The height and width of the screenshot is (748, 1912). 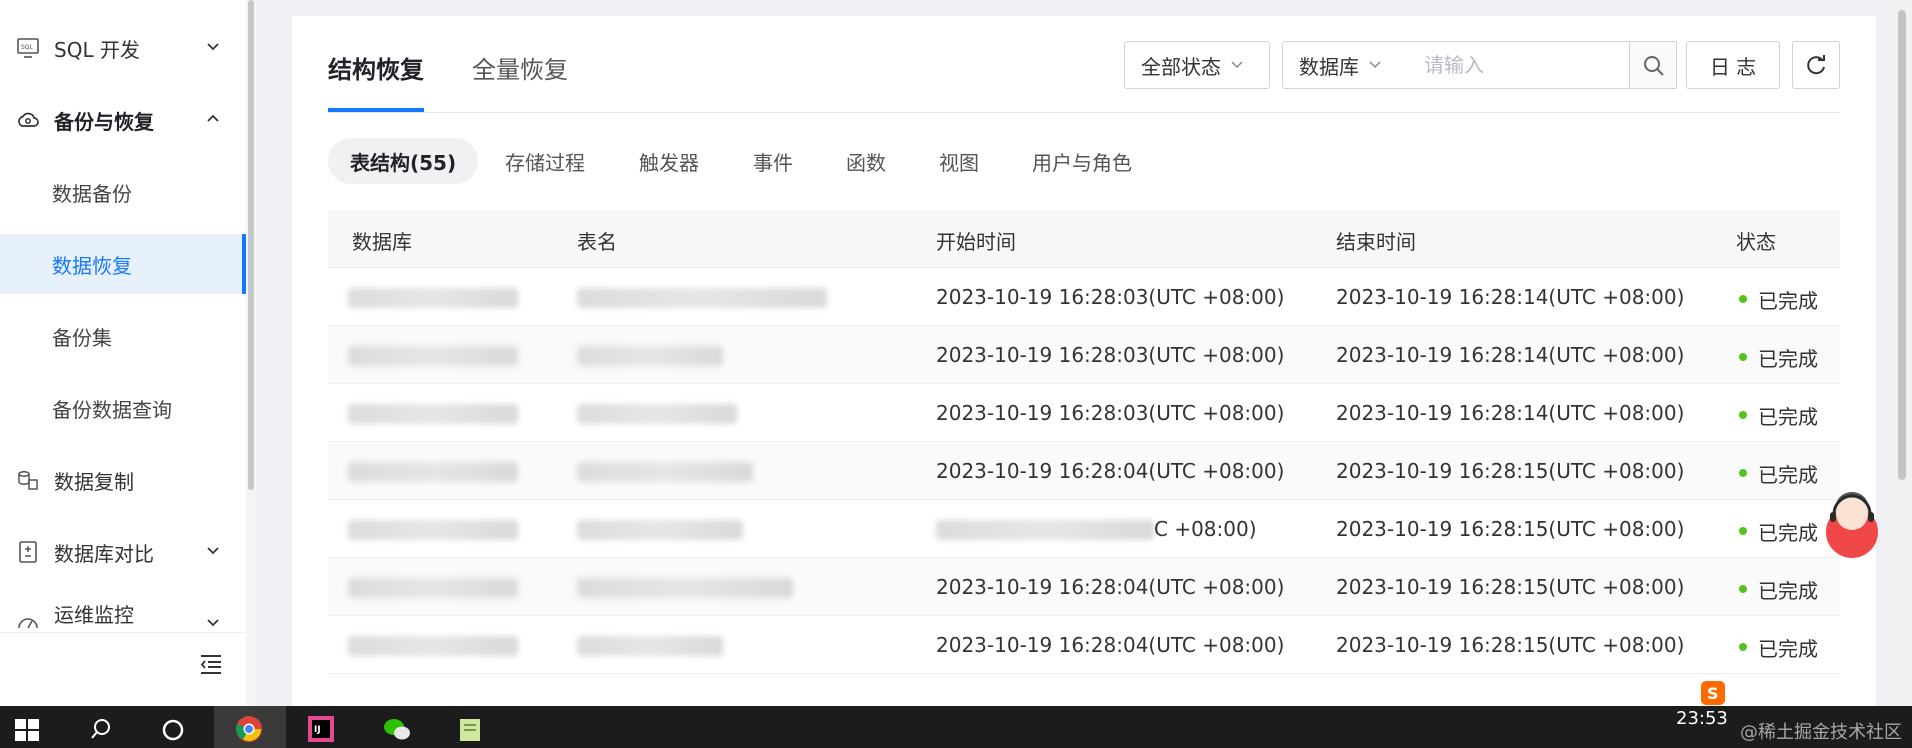 I want to click on search-input, so click(x=1518, y=65).